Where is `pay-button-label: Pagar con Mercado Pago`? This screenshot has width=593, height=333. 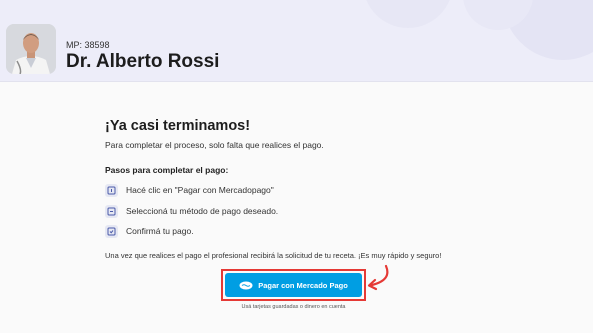 pay-button-label: Pagar con Mercado Pago is located at coordinates (303, 285).